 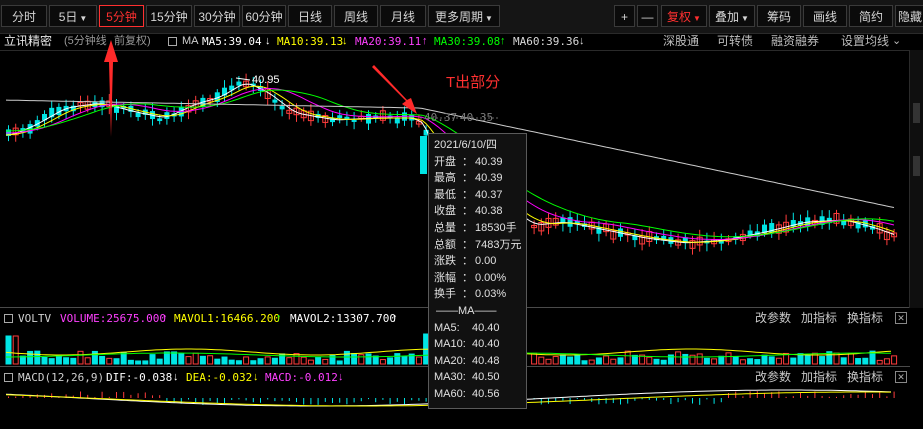 What do you see at coordinates (489, 178) in the screenshot?
I see `tooltip-value: 40.39` at bounding box center [489, 178].